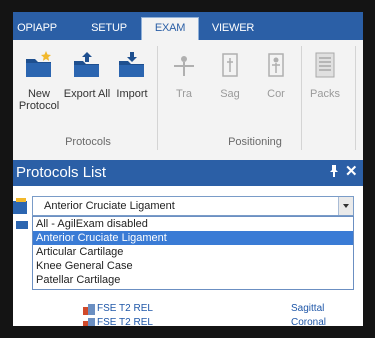  What do you see at coordinates (109, 28) in the screenshot?
I see `tab-setup: SETUP` at bounding box center [109, 28].